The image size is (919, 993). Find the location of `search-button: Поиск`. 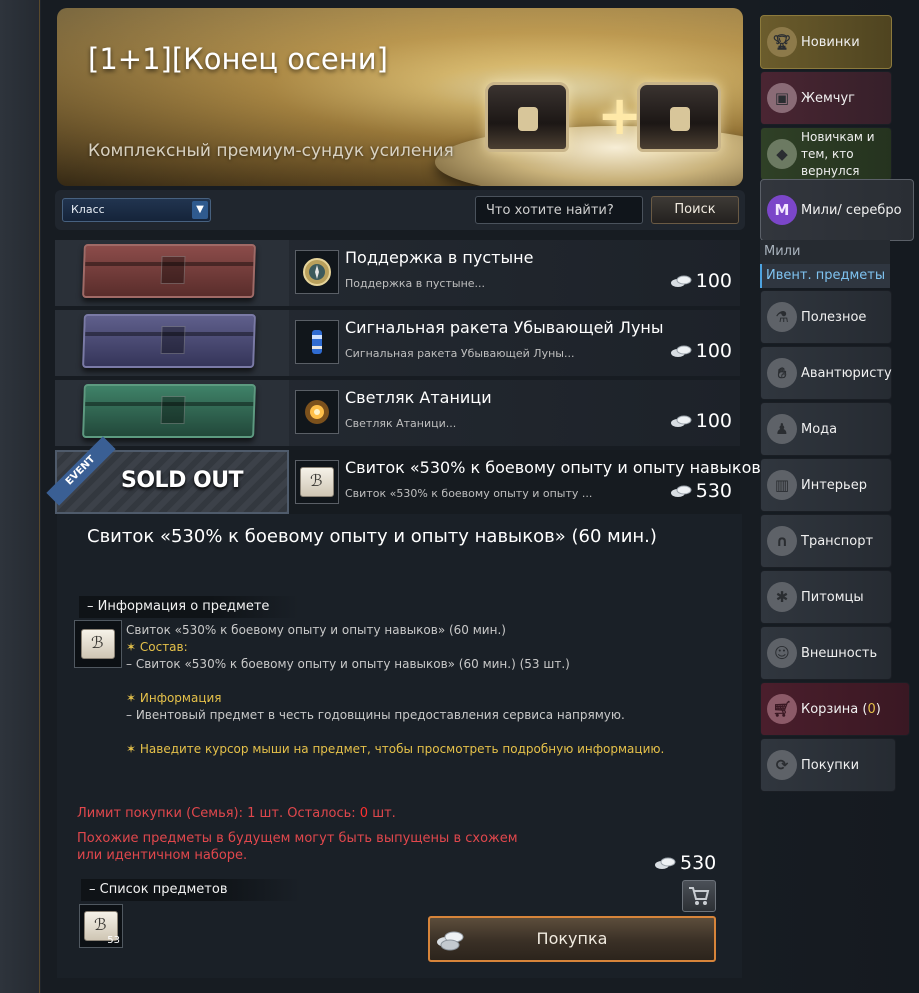

search-button: Поиск is located at coordinates (695, 210).